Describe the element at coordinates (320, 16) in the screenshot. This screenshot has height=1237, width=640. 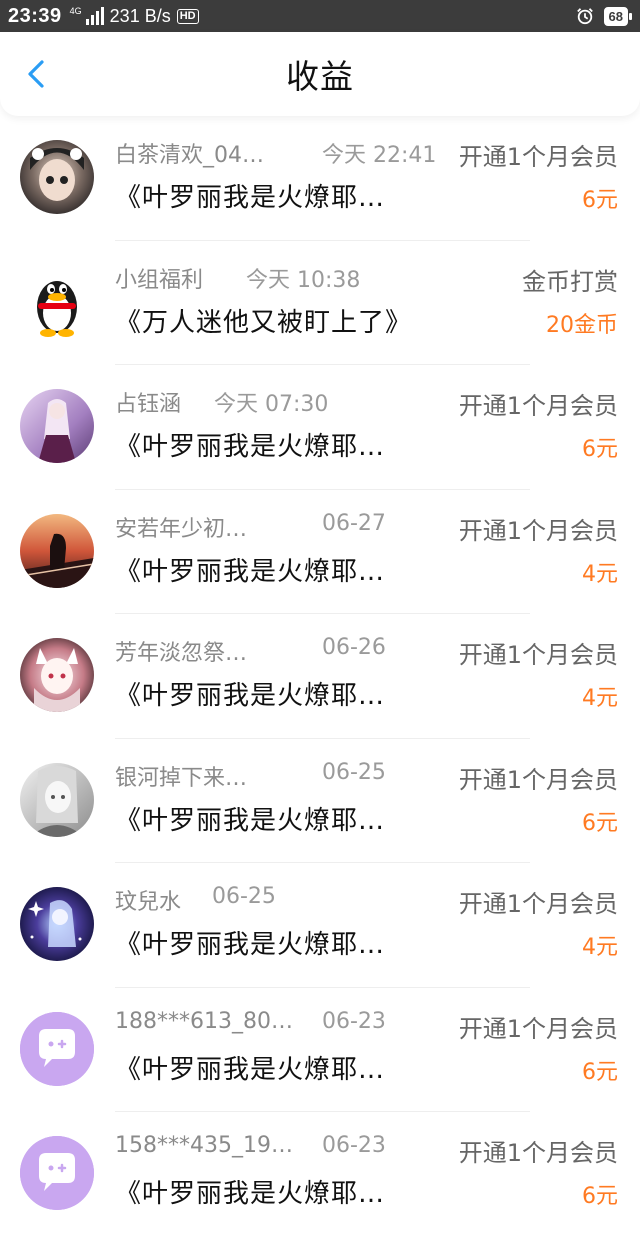
I see `status-bar: 23:39 4G 231 B/s HD 68` at that location.